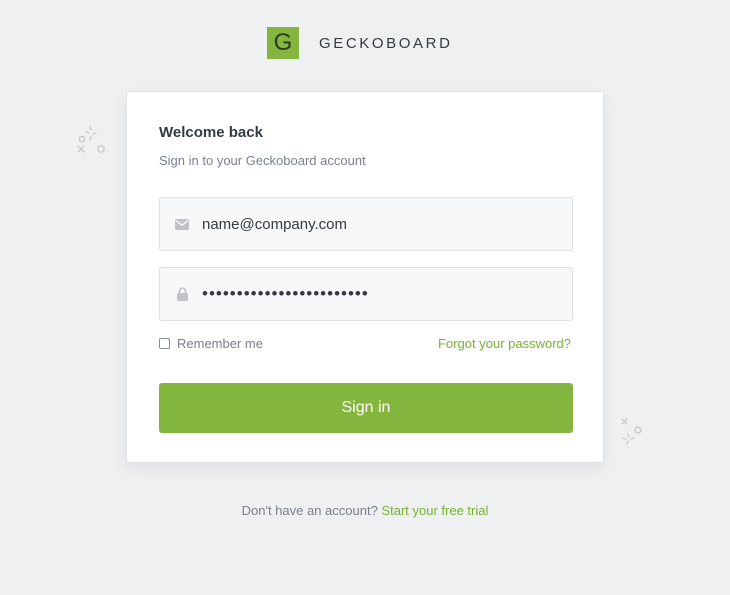  Describe the element at coordinates (504, 343) in the screenshot. I see `forgot-password-link: Forgot your password?` at that location.